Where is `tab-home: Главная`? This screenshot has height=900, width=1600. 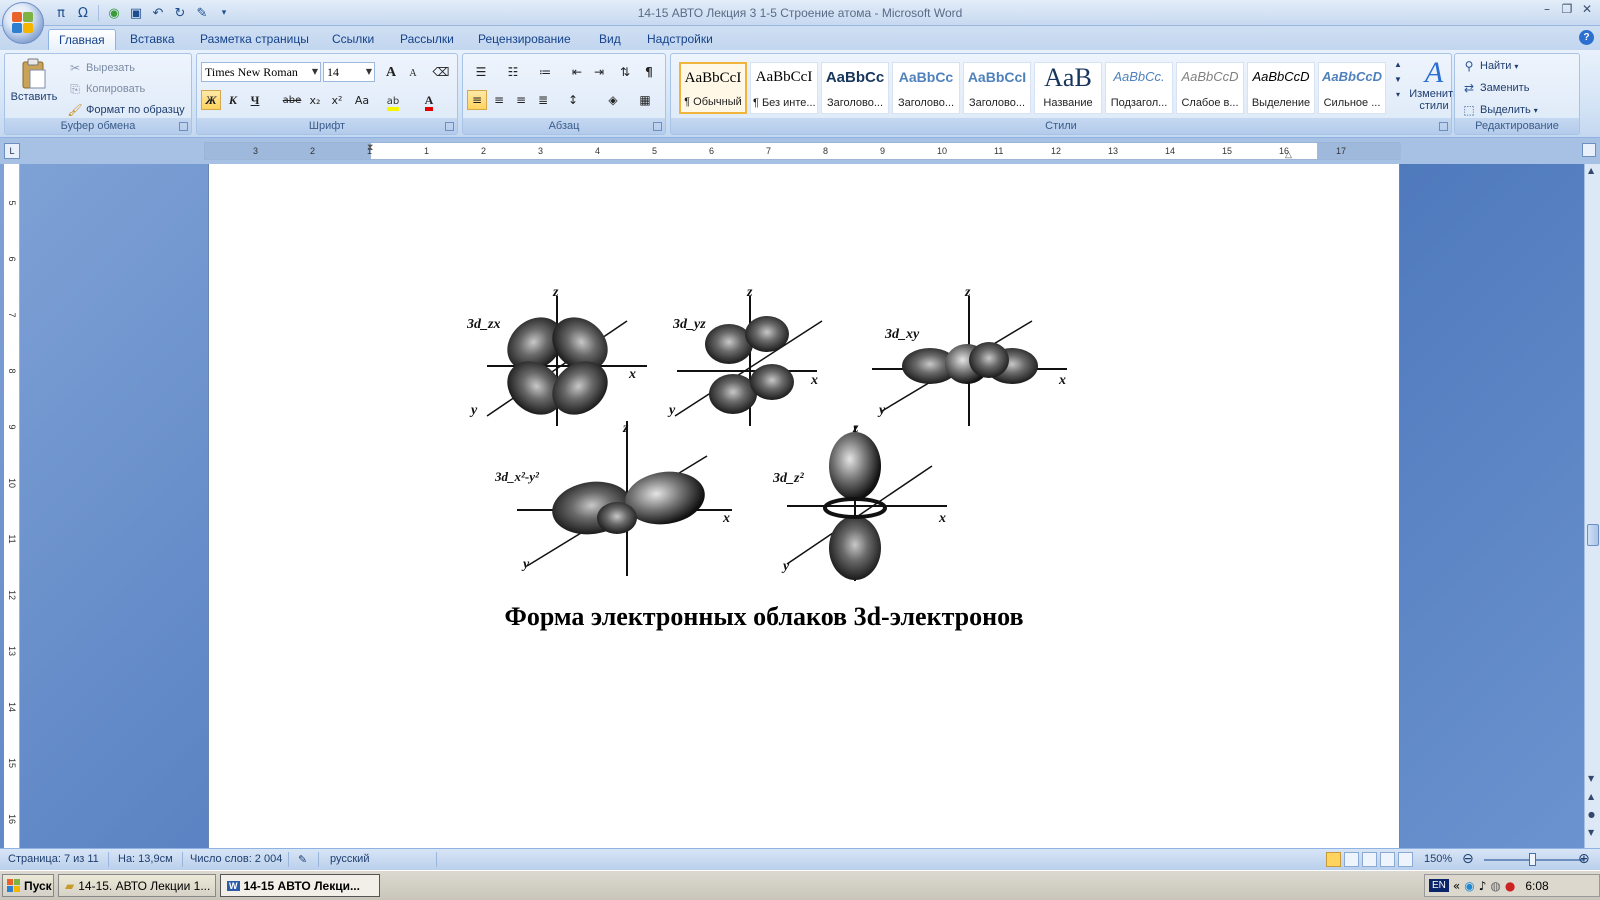 tab-home: Главная is located at coordinates (82, 39).